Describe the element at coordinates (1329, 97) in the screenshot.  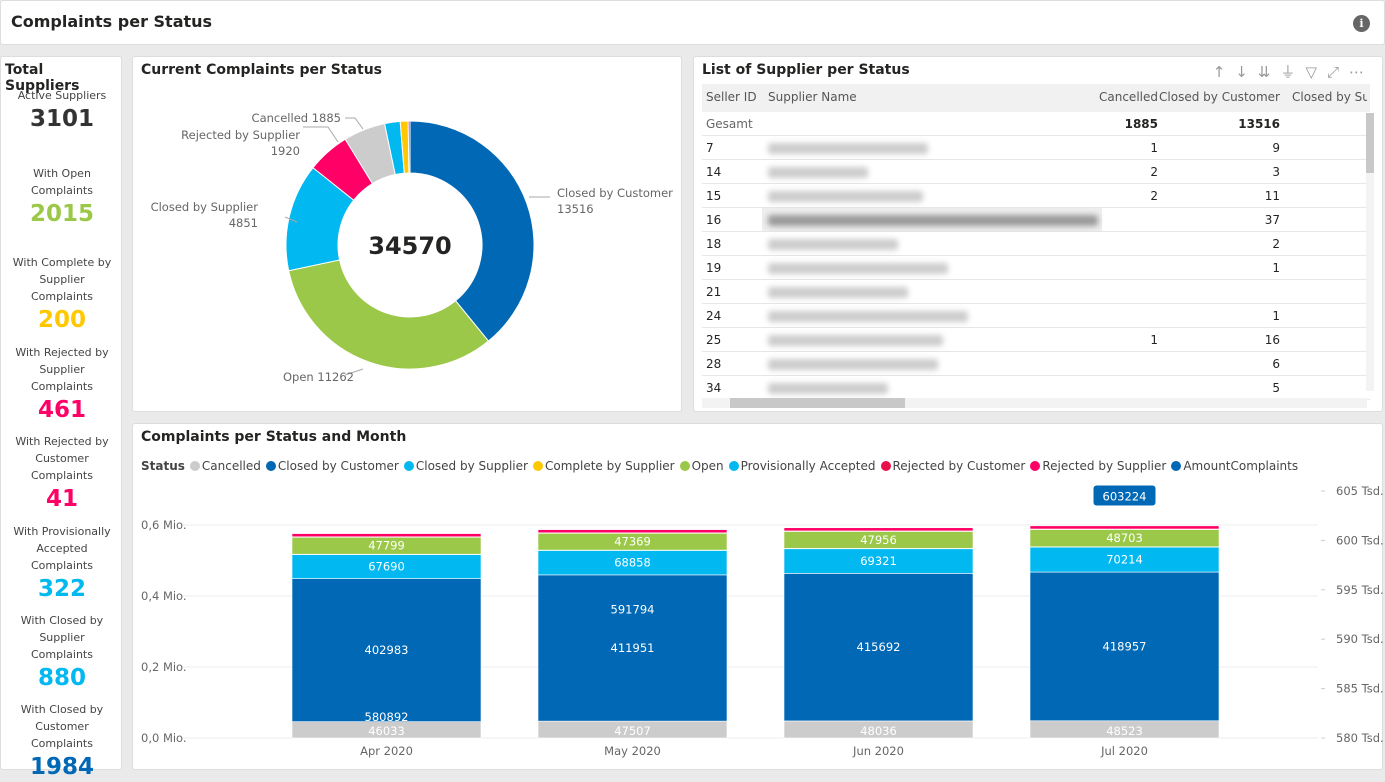
I see `column-header: Closed by Sup` at that location.